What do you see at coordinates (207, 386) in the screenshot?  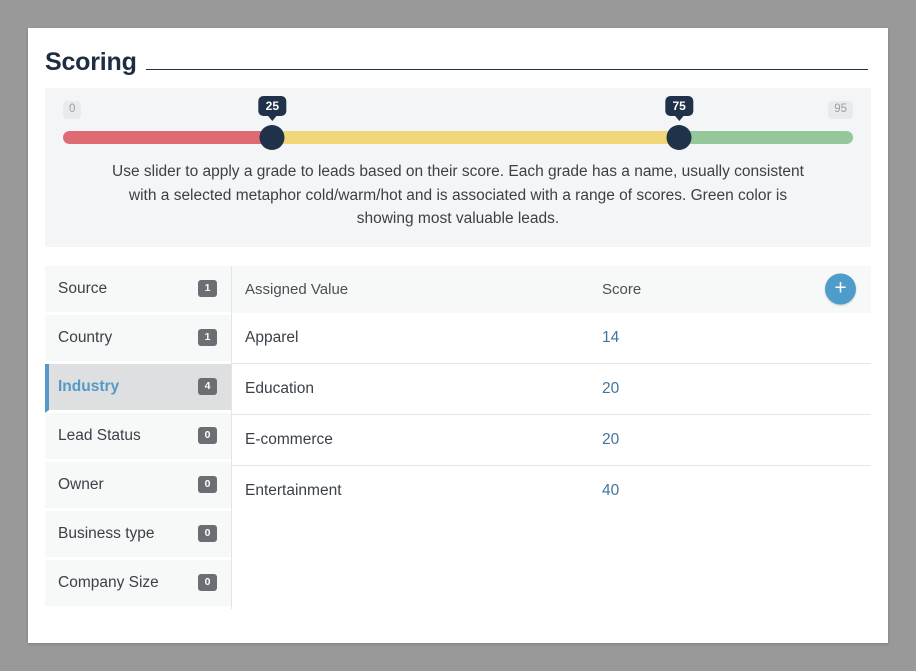 I see `sidebar-item-count: 4` at bounding box center [207, 386].